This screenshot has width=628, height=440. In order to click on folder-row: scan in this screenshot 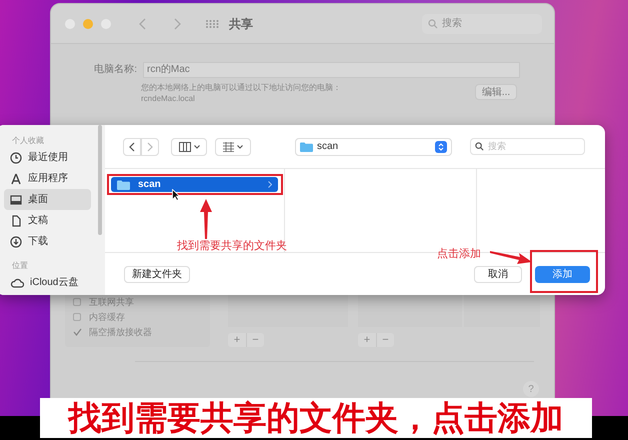, I will do `click(194, 184)`.